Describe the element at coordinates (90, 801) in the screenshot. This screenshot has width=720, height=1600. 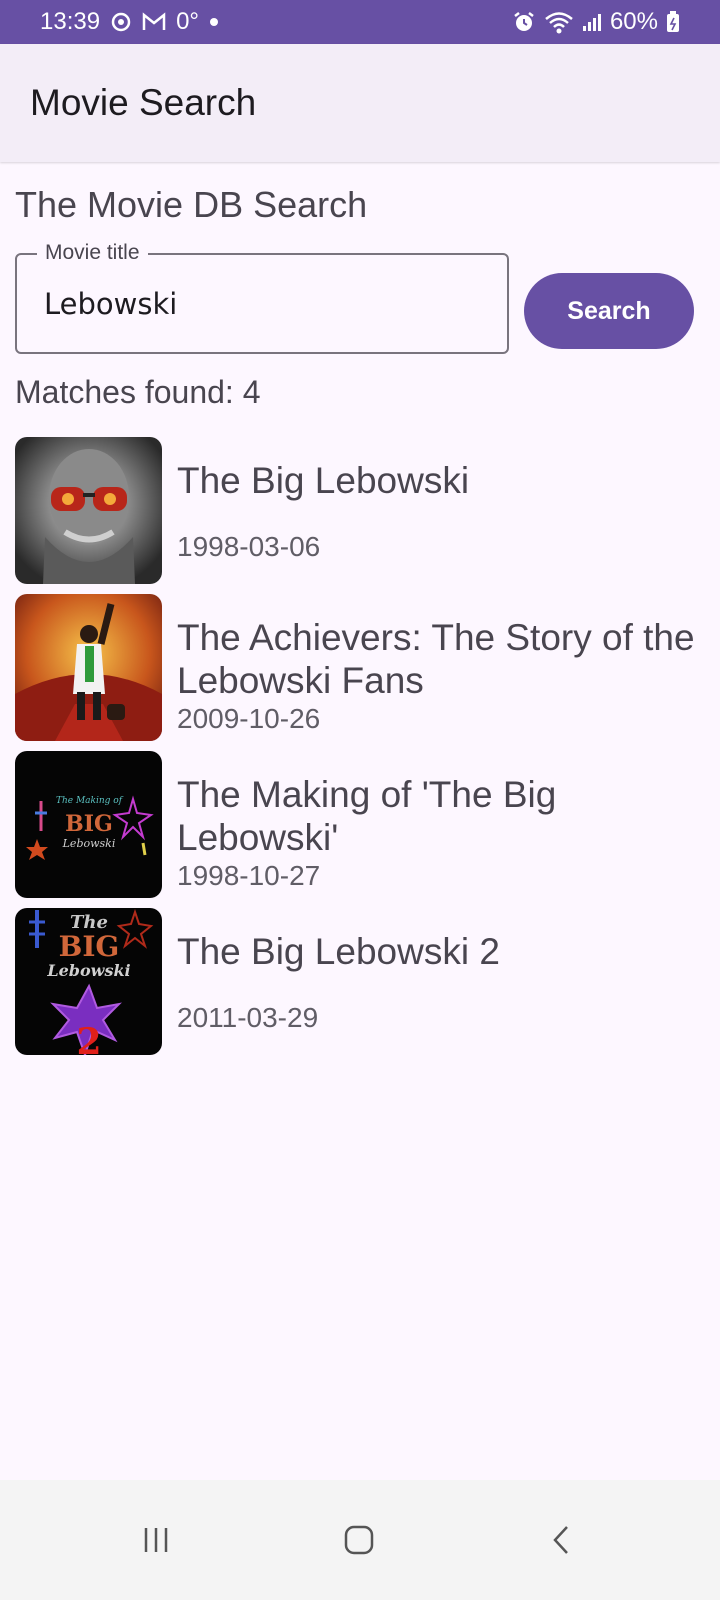
I see `poster-text: The Making of` at that location.